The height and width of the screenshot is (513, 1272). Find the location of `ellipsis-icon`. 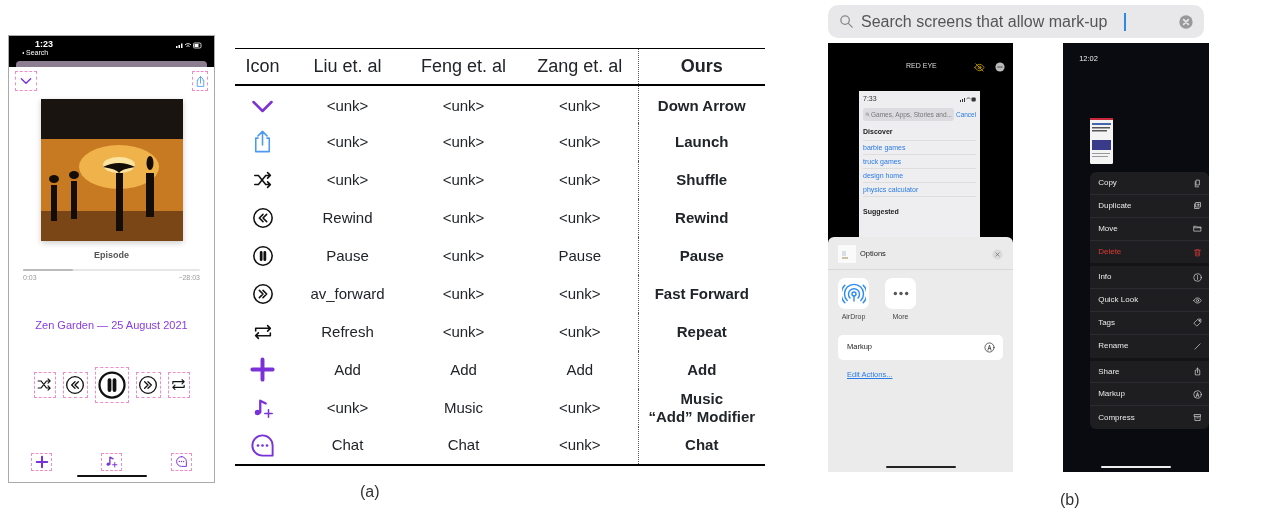

ellipsis-icon is located at coordinates (900, 293).